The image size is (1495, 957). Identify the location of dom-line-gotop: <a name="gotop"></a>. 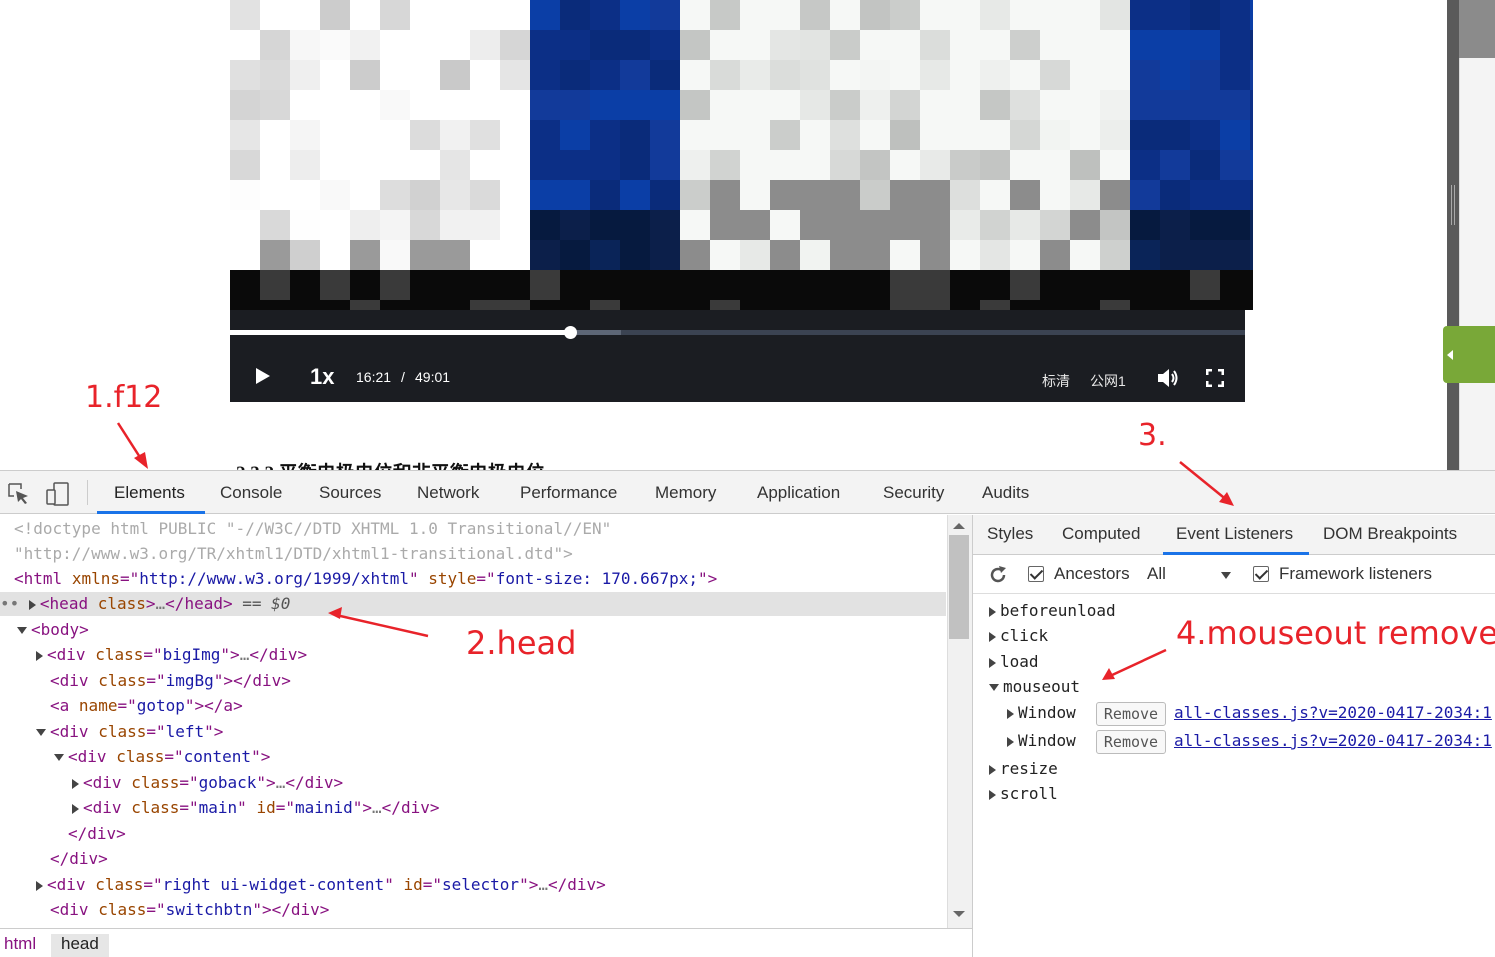
(146, 706).